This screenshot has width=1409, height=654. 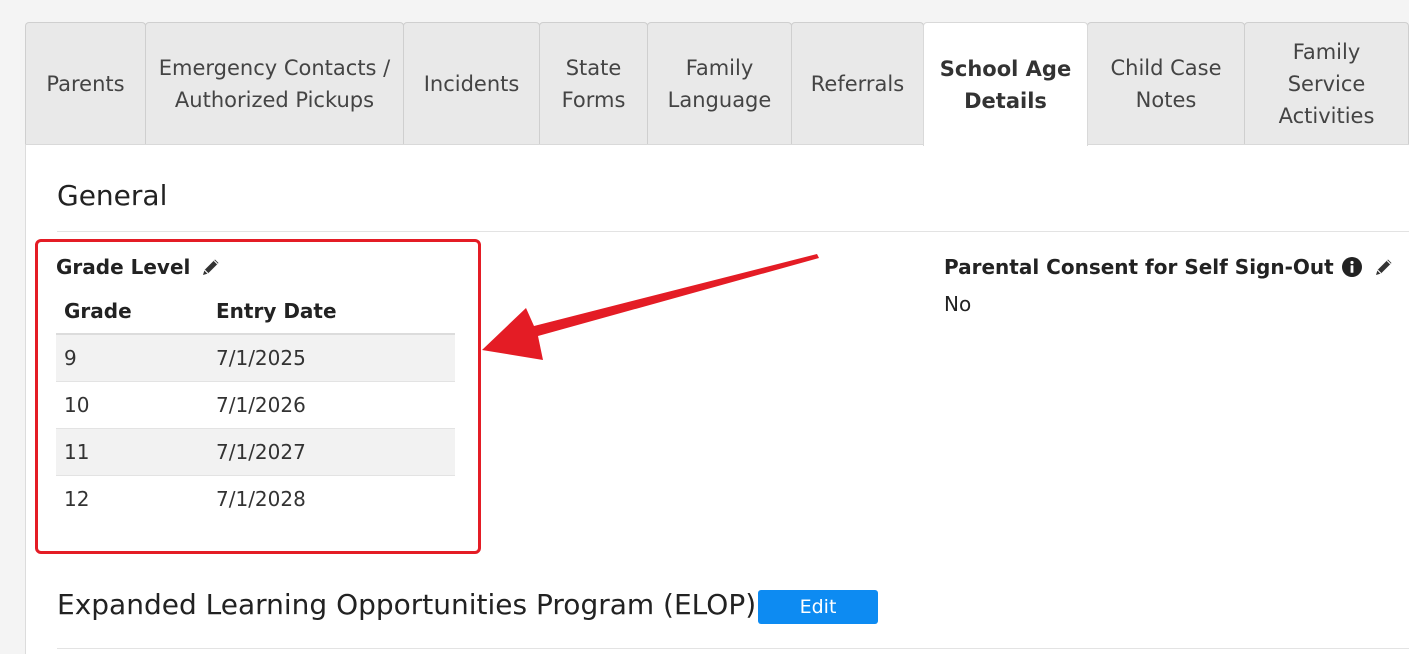 What do you see at coordinates (1139, 267) in the screenshot?
I see `parental-consent-label: Parental Consent for Self Sign-Out` at bounding box center [1139, 267].